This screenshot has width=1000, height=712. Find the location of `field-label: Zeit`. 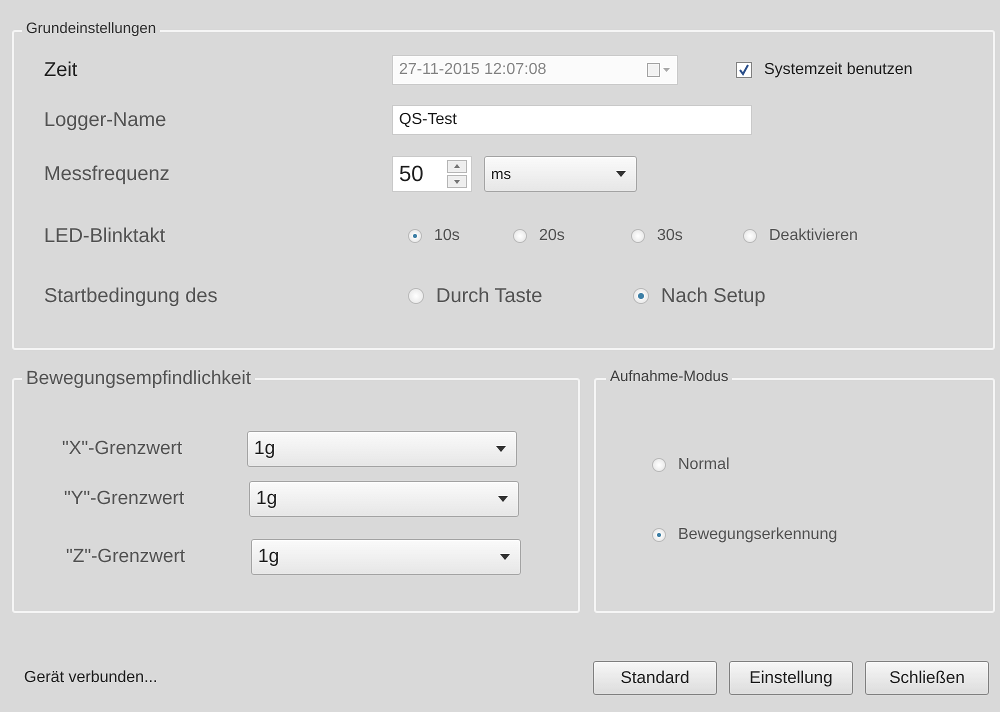

field-label: Zeit is located at coordinates (61, 70).